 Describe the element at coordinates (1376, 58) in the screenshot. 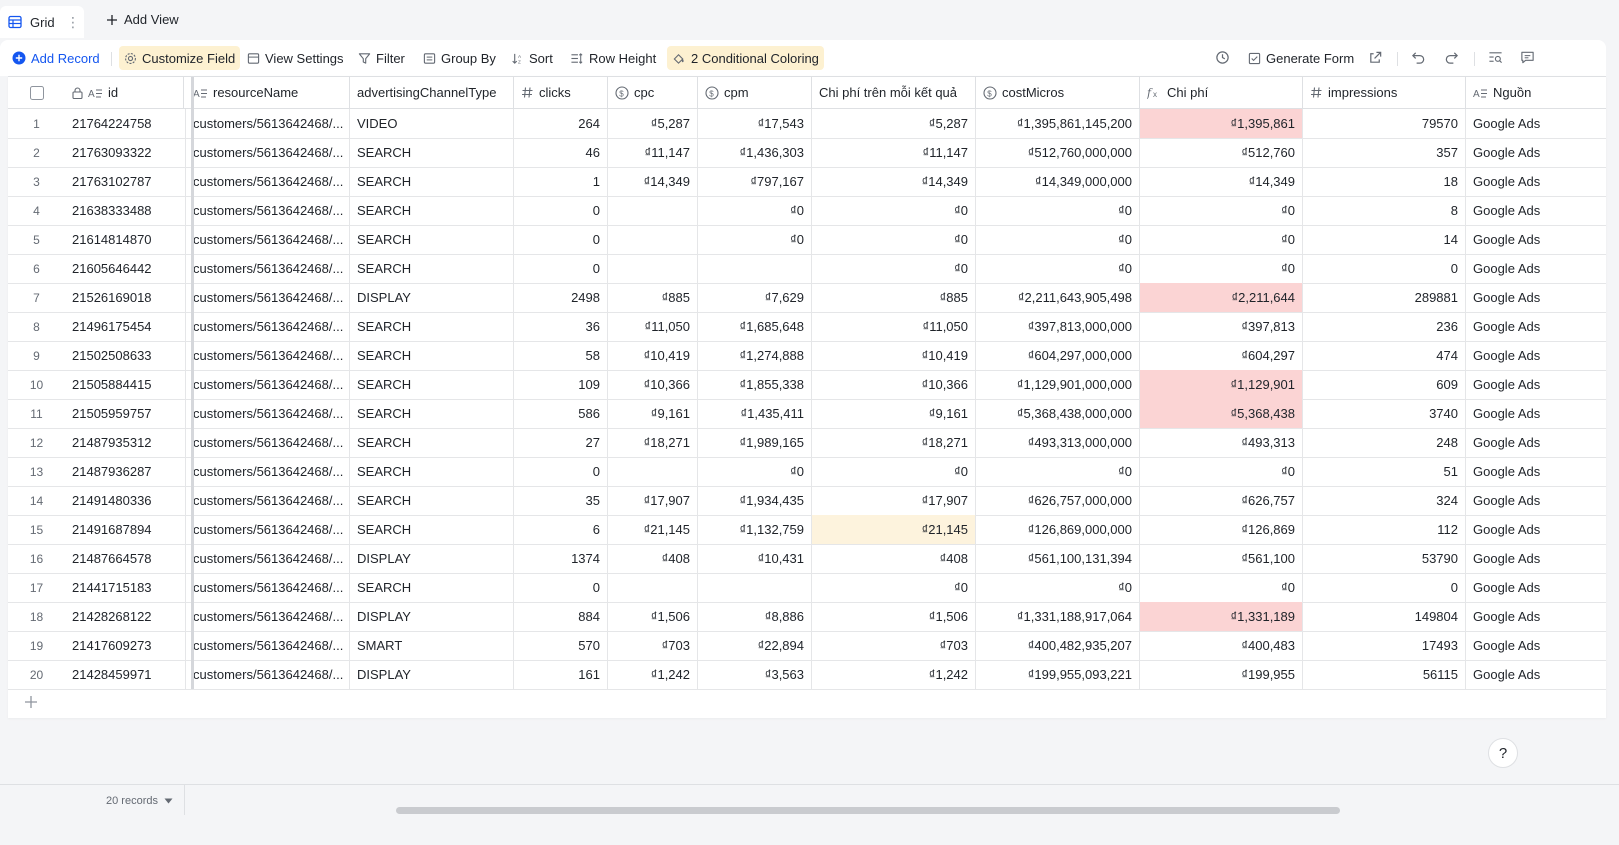

I see `share-icon` at that location.